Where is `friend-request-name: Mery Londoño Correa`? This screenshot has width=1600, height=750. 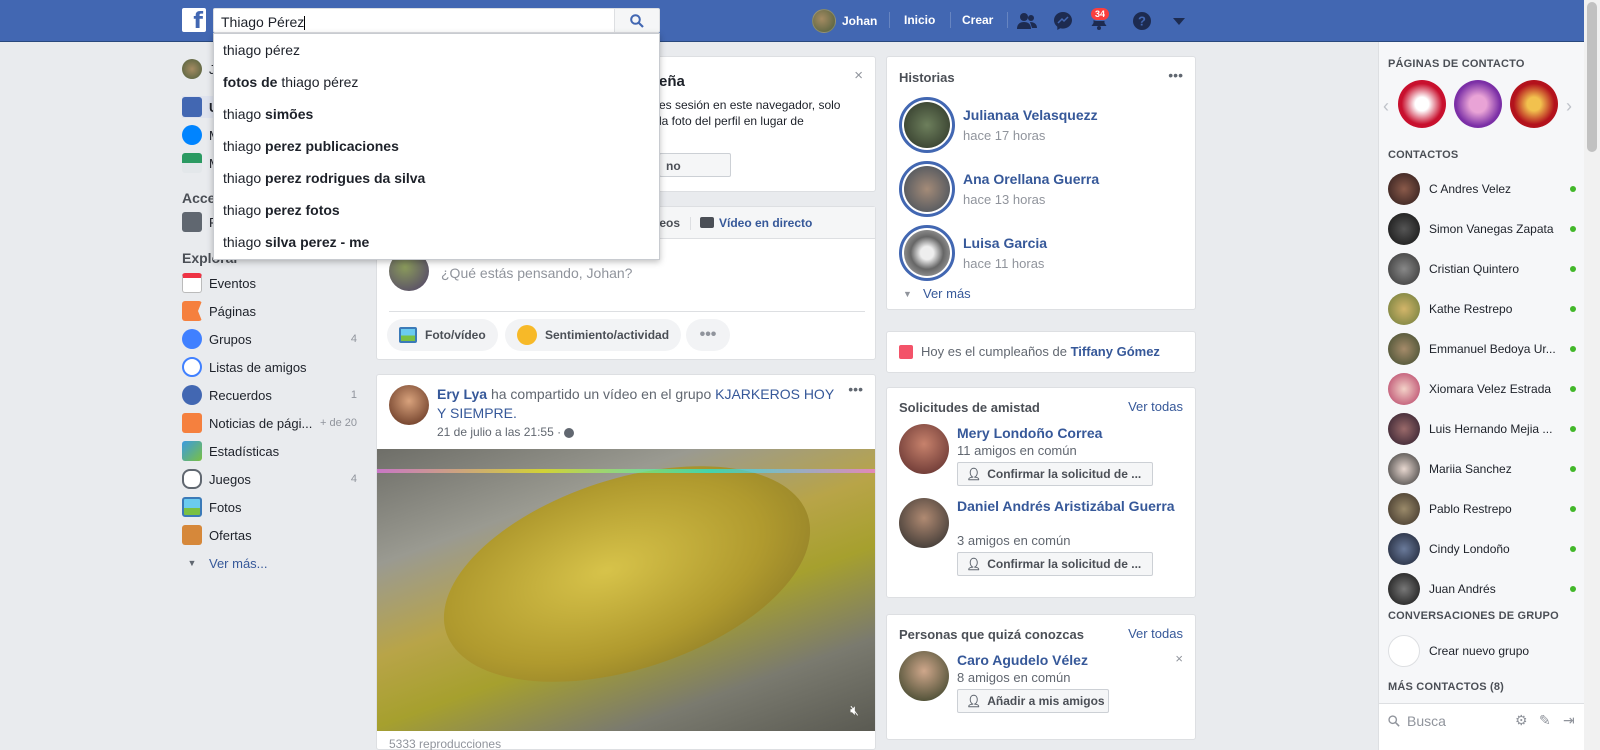 friend-request-name: Mery Londoño Correa is located at coordinates (1029, 433).